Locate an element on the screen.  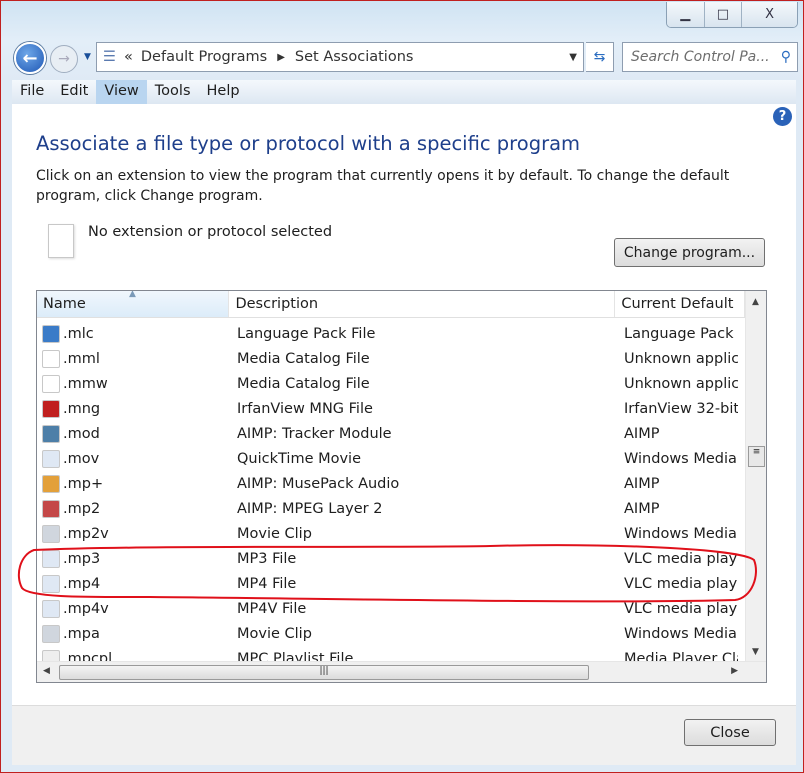
table-row: .mmw Media Catalog File Unknown applicat is located at coordinates (387, 383).